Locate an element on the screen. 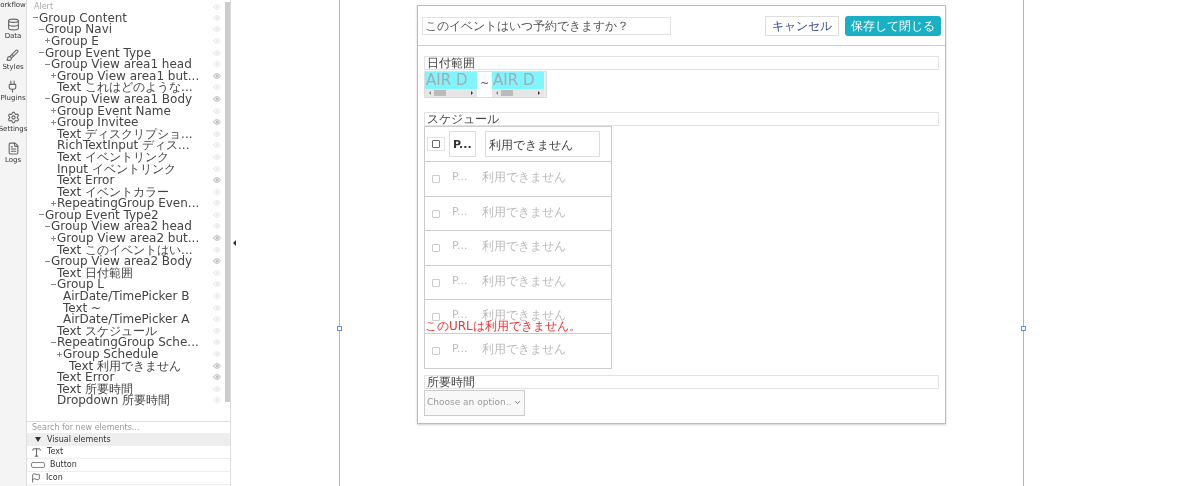 The height and width of the screenshot is (486, 1200). tree-item: Input イベントリンク is located at coordinates (116, 168).